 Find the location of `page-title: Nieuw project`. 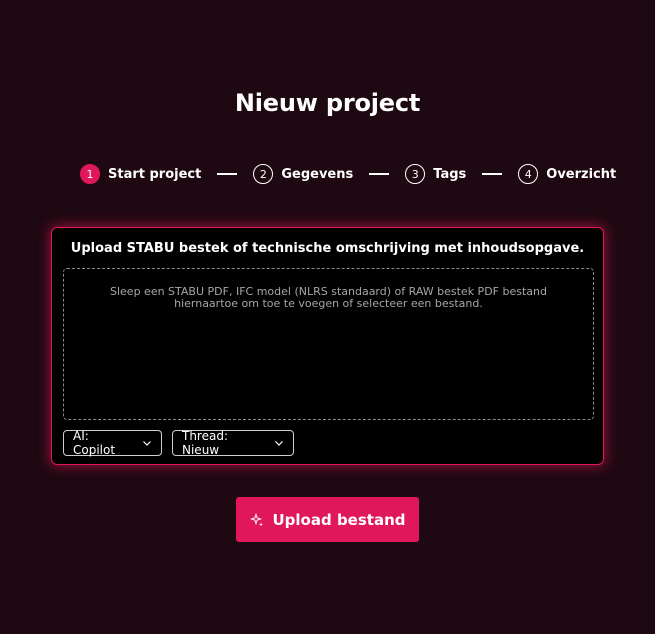

page-title: Nieuw project is located at coordinates (327, 103).